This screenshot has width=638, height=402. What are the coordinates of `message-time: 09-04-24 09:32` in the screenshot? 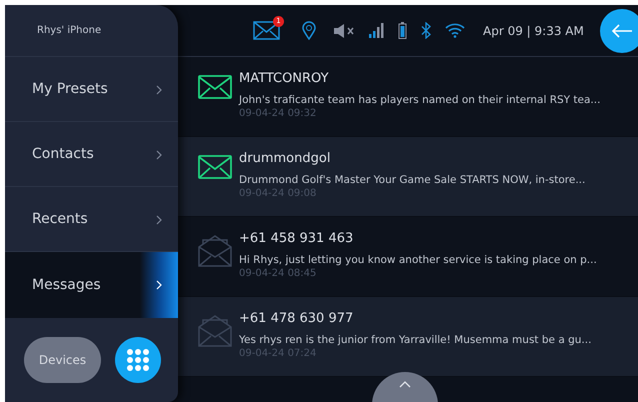 It's located at (278, 113).